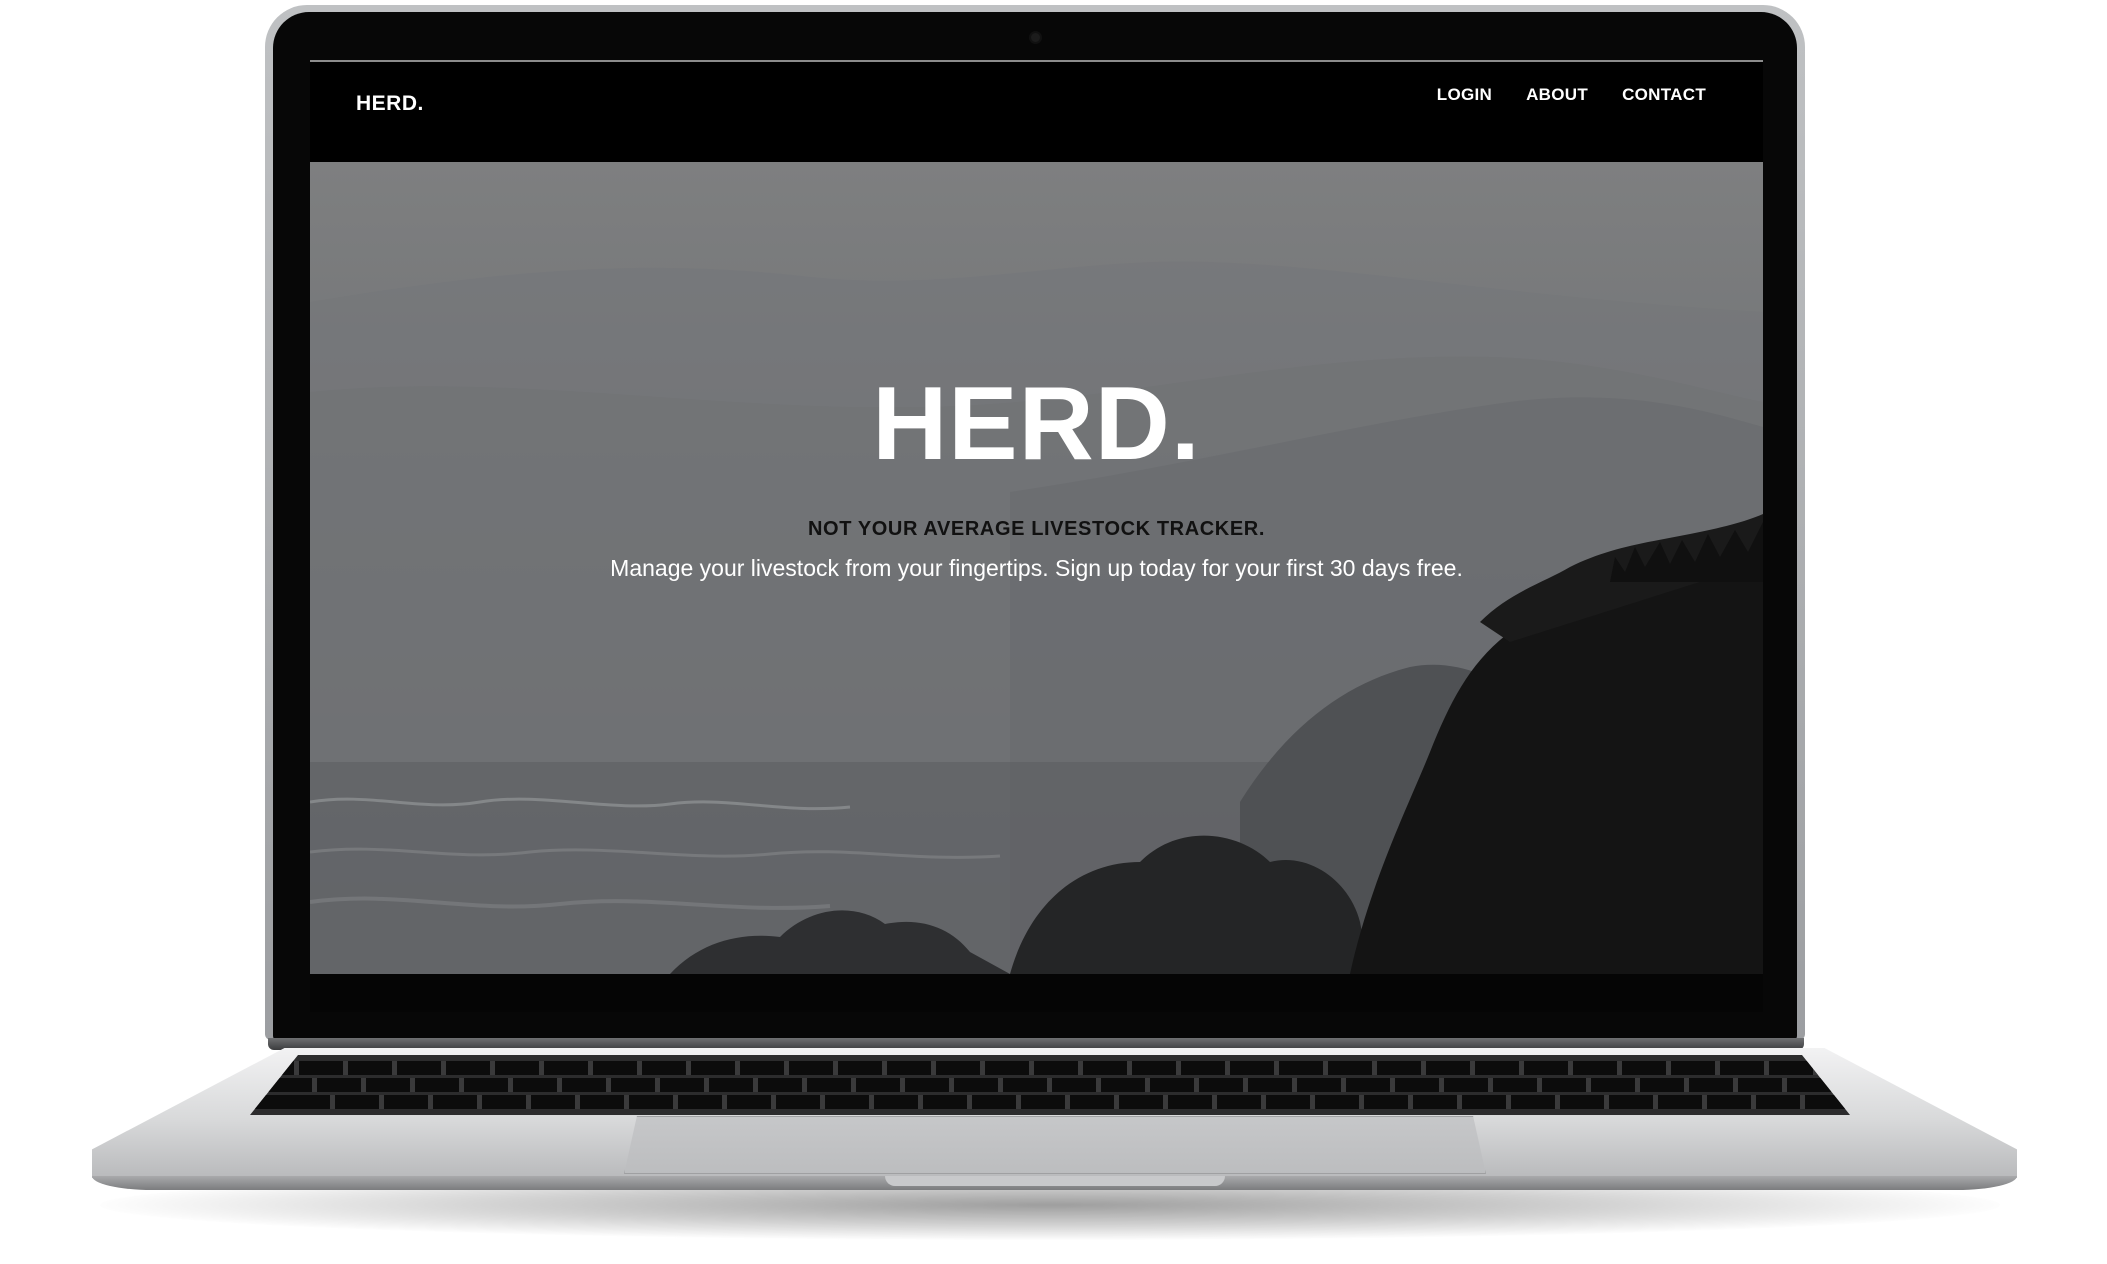 The height and width of the screenshot is (1264, 2107). What do you see at coordinates (1036, 993) in the screenshot?
I see `screen-bottom-bezel` at bounding box center [1036, 993].